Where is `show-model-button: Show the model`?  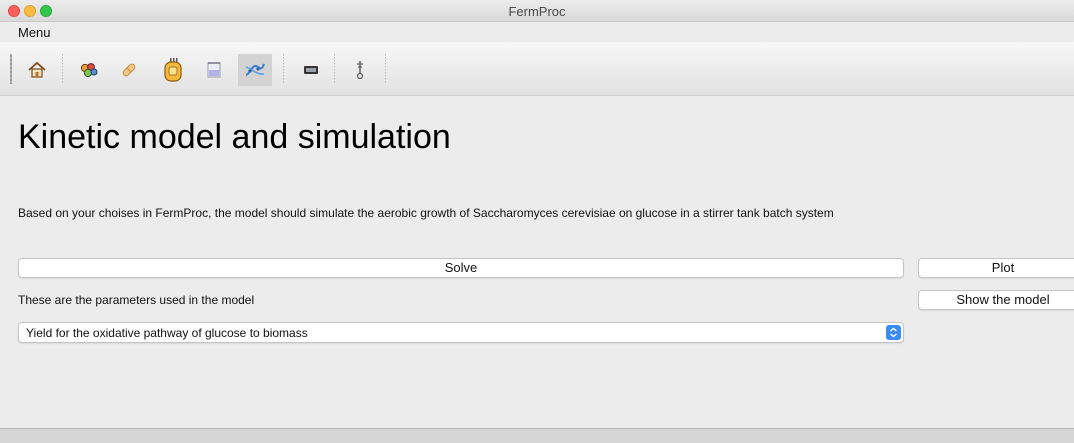
show-model-button: Show the model is located at coordinates (996, 300).